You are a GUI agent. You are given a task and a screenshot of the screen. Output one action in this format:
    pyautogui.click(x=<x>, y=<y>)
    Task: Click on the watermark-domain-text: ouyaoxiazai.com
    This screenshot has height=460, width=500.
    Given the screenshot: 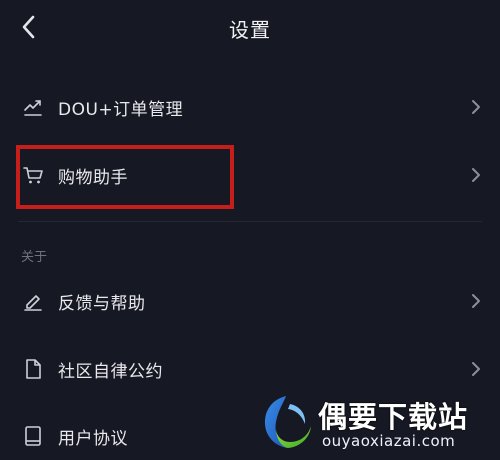 What is the action you would take?
    pyautogui.click(x=389, y=441)
    